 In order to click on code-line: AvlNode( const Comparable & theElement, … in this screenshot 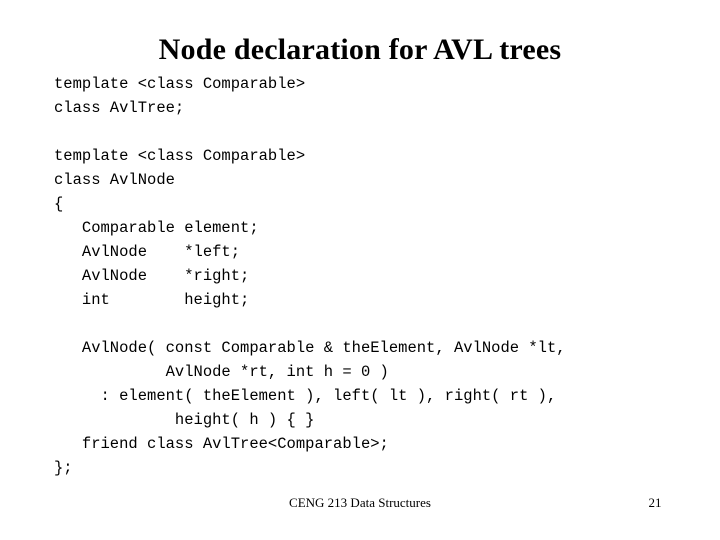, I will do `click(310, 348)`.